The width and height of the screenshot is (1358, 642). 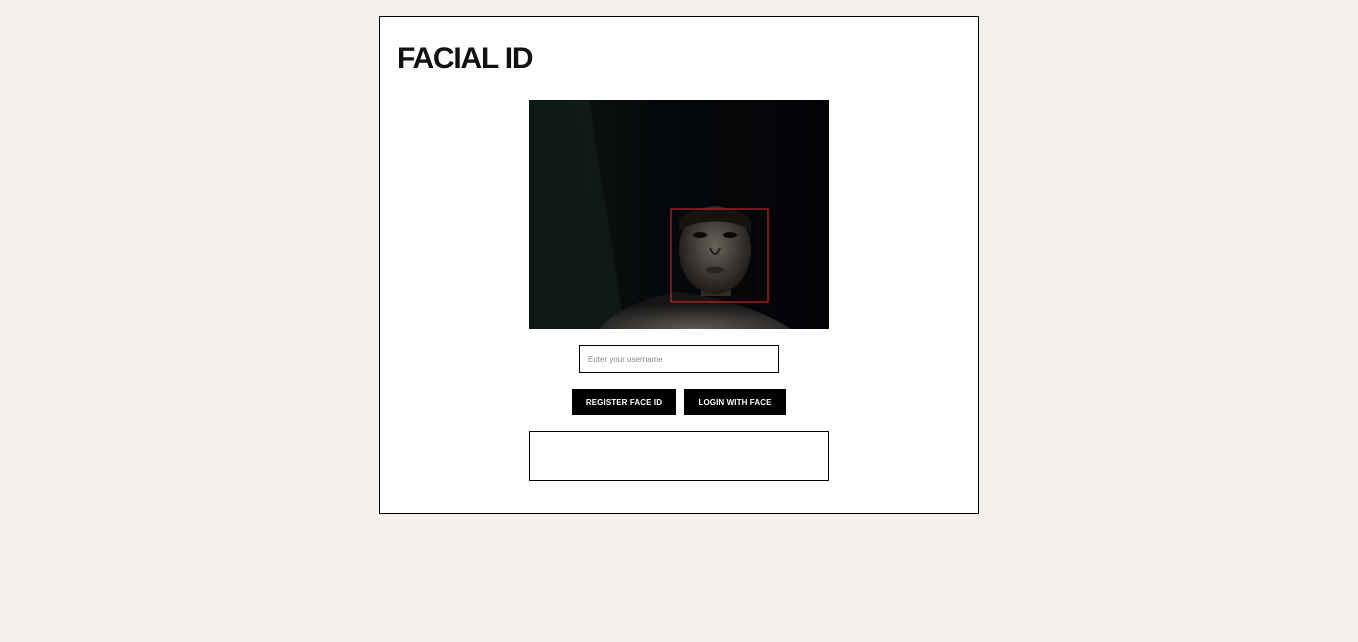 I want to click on username-input, so click(x=679, y=359).